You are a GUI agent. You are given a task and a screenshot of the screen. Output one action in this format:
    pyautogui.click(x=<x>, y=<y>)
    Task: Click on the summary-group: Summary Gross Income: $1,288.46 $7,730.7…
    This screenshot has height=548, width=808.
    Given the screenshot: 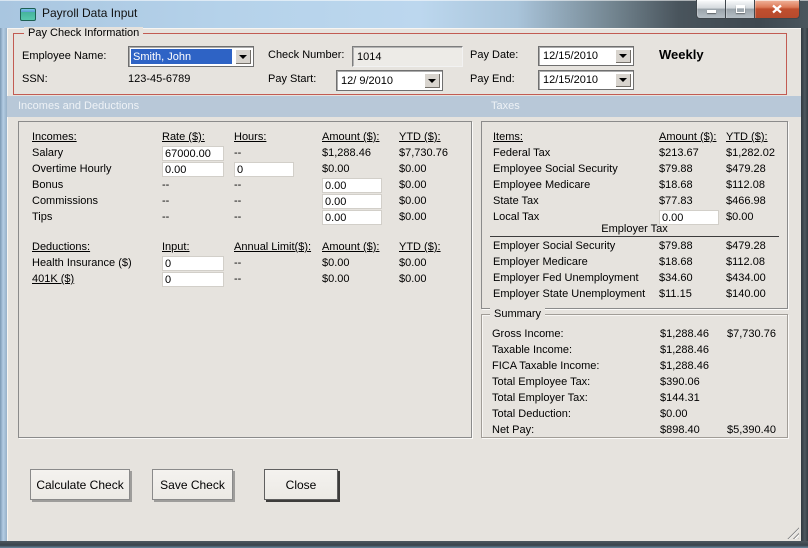 What is the action you would take?
    pyautogui.click(x=634, y=373)
    